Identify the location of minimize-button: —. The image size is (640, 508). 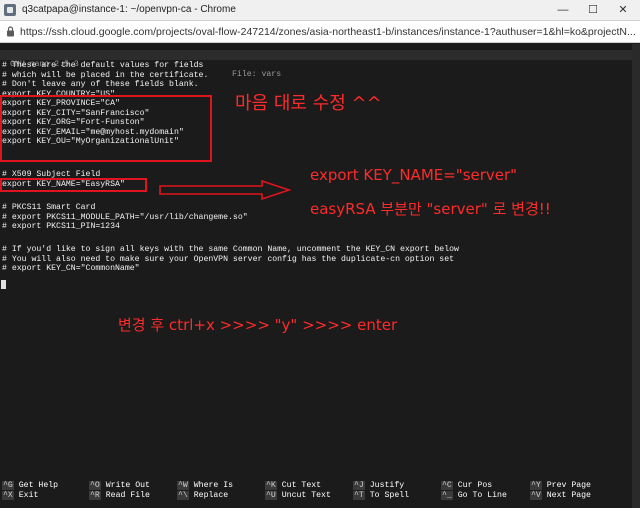
(563, 10).